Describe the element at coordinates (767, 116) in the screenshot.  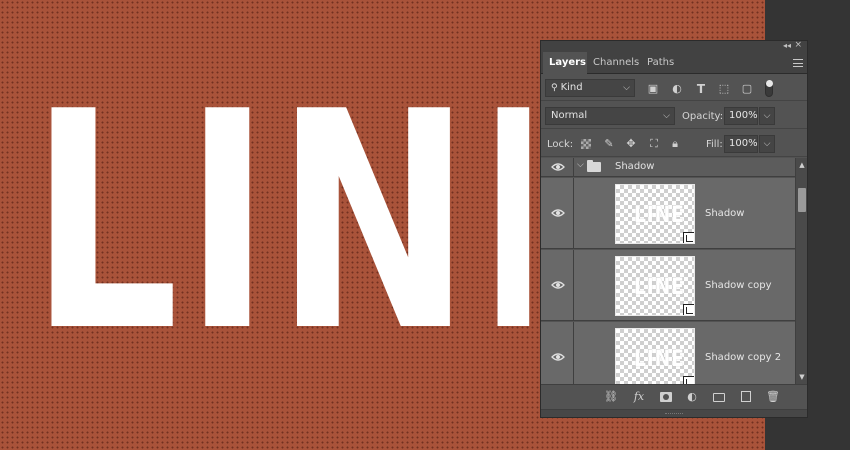
I see `opacity-chevron-icon: ⌵` at that location.